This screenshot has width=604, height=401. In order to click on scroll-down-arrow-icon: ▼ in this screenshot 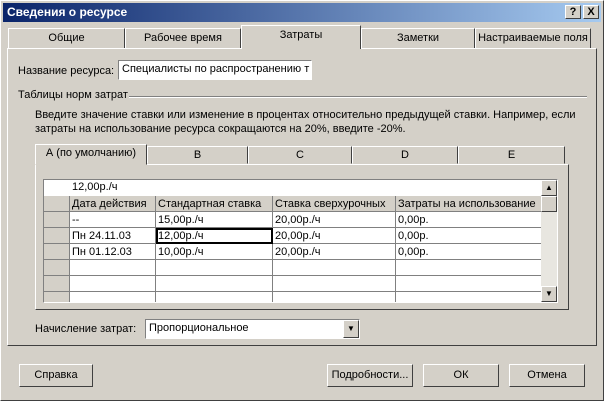, I will do `click(549, 294)`.